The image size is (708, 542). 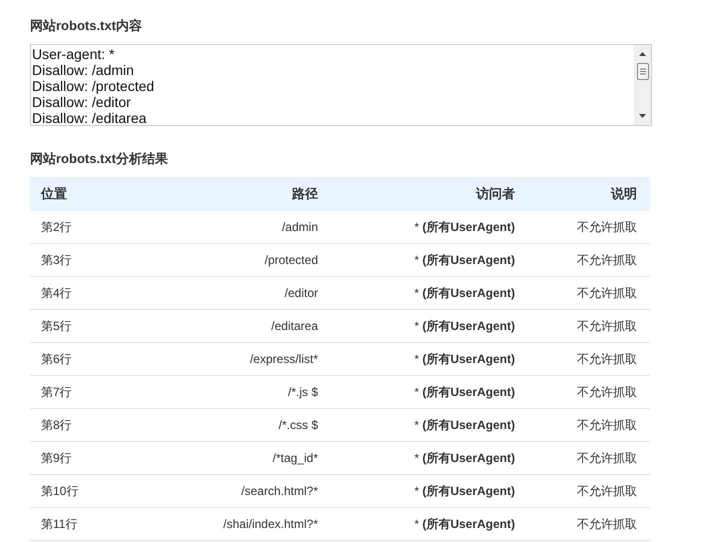 What do you see at coordinates (303, 392) in the screenshot?
I see `table-cell: /*.js $` at bounding box center [303, 392].